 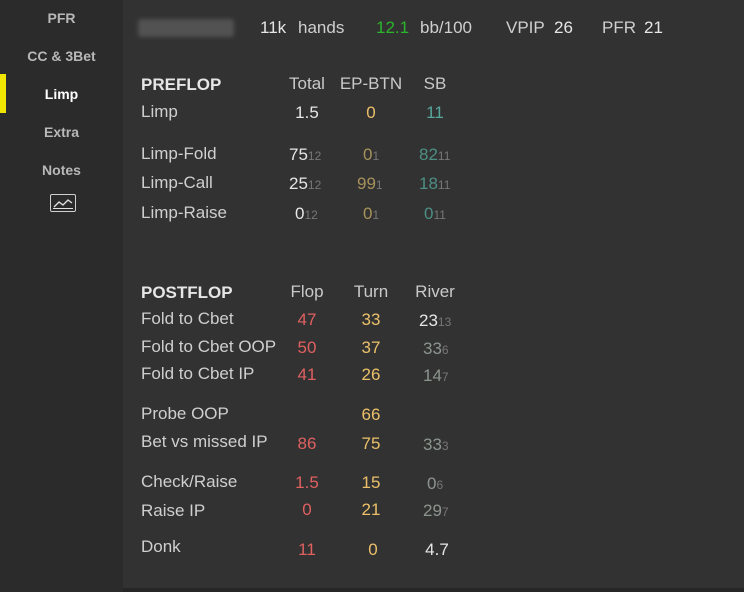 What do you see at coordinates (525, 27) in the screenshot?
I see `vpip-label: VPIP` at bounding box center [525, 27].